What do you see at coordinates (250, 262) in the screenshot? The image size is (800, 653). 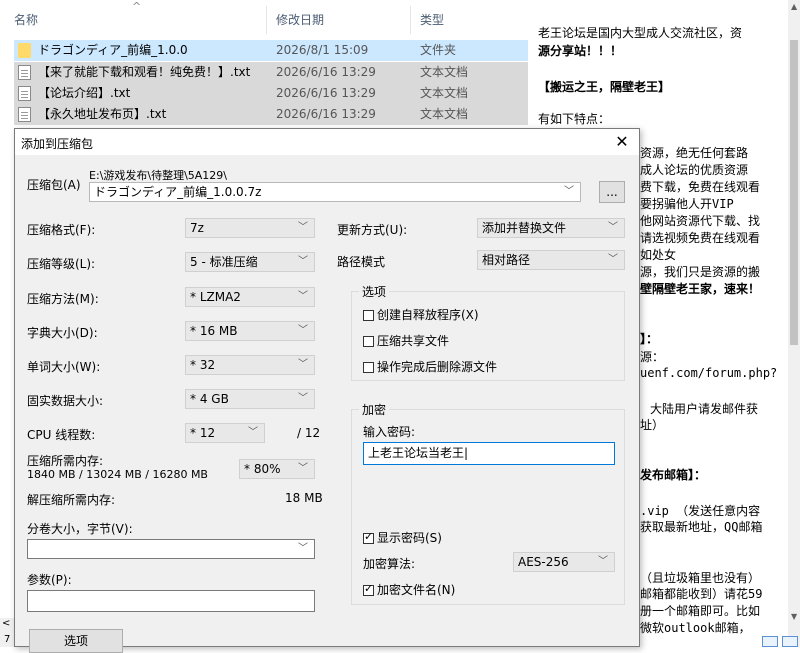 I see `level-select: 5 - 标准压缩 ﹀` at bounding box center [250, 262].